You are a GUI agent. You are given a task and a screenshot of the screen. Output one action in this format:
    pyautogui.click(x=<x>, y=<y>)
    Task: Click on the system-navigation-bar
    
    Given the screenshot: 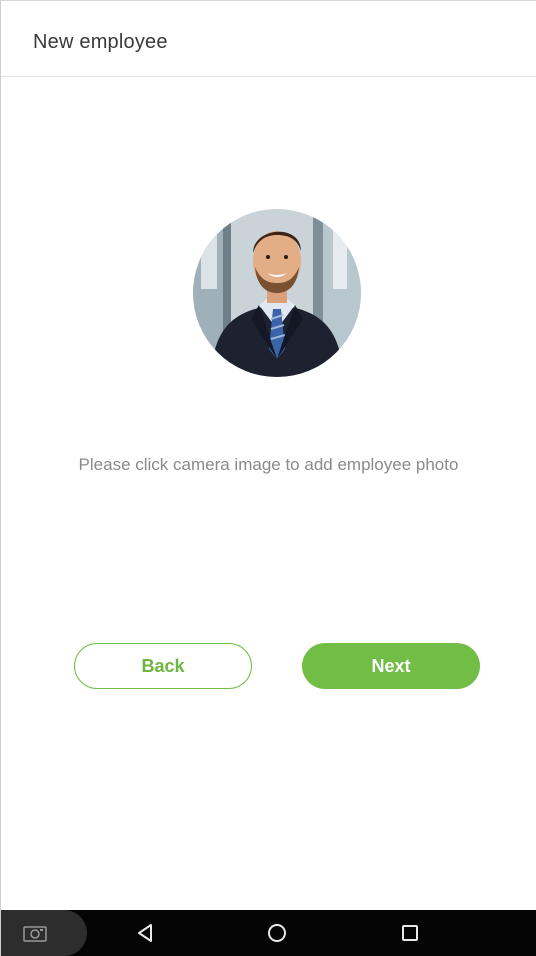 What is the action you would take?
    pyautogui.click(x=268, y=933)
    